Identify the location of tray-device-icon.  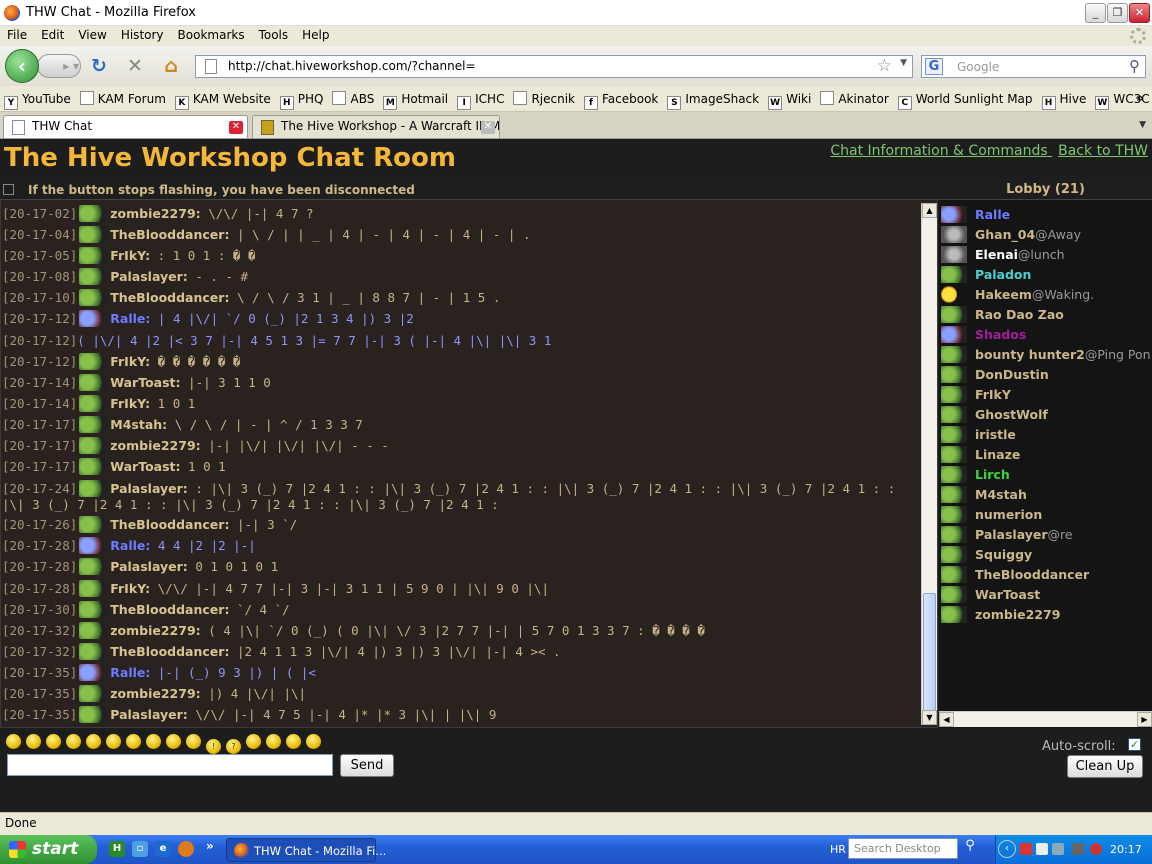
(1078, 849).